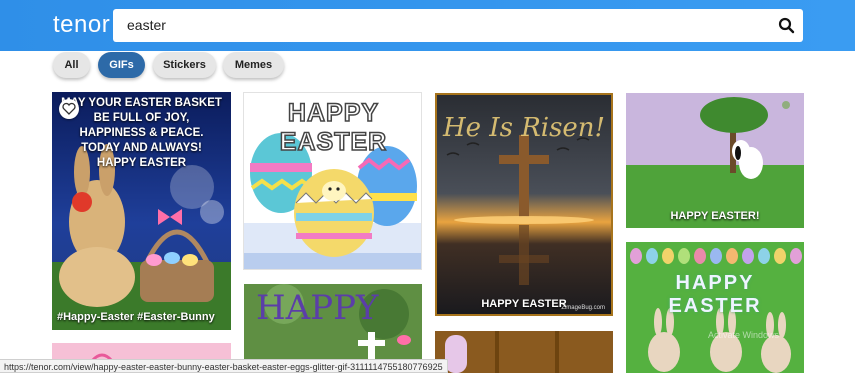 This screenshot has height=373, width=855. Describe the element at coordinates (136, 317) in the screenshot. I see `tile-tags: #Happy-Easter #Easter-Bunny` at that location.